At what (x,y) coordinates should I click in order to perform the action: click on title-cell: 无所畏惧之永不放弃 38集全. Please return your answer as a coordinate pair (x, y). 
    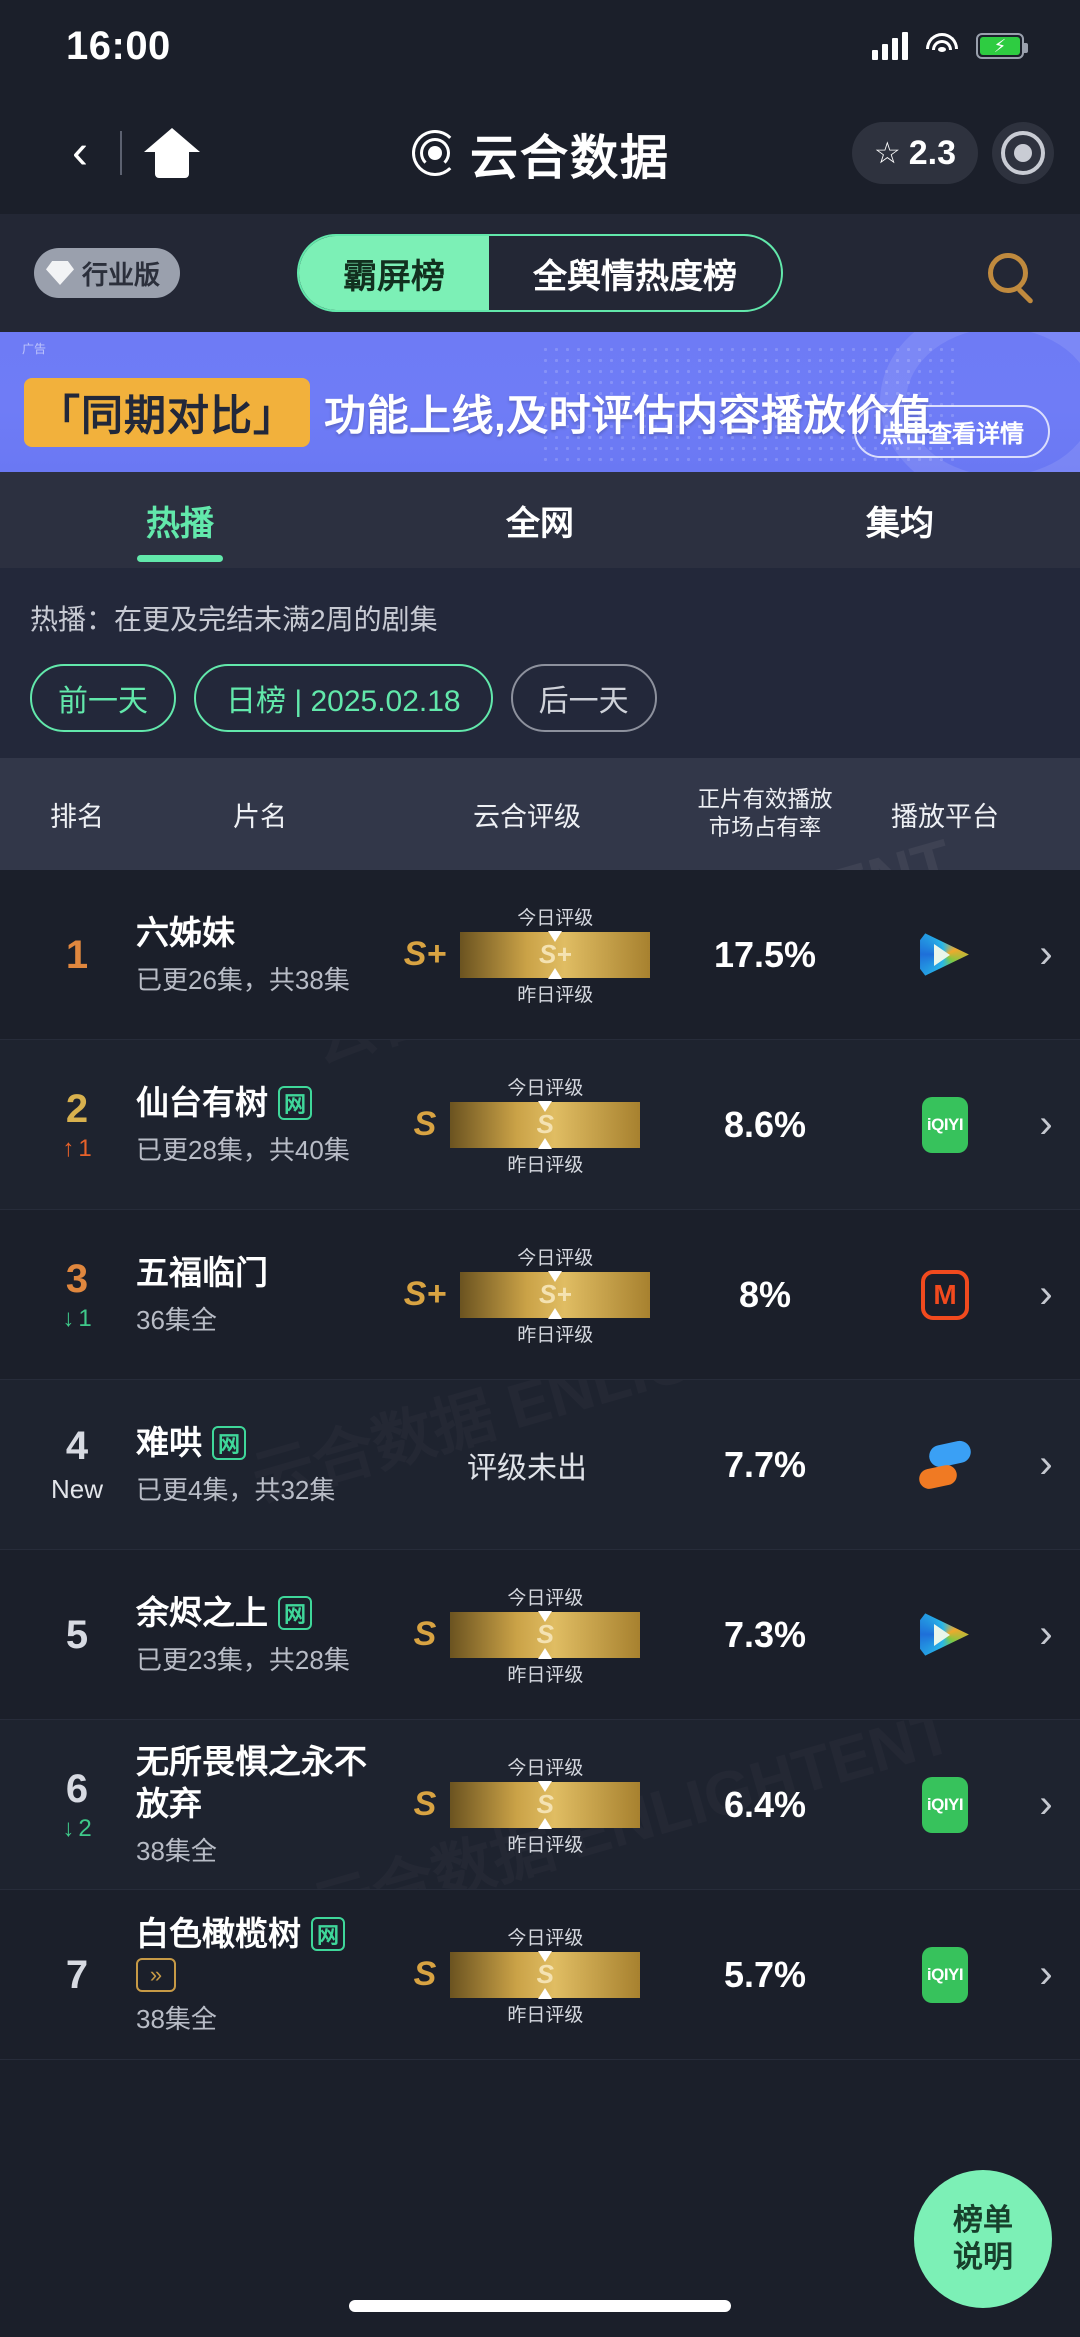
    Looking at the image, I should click on (260, 1804).